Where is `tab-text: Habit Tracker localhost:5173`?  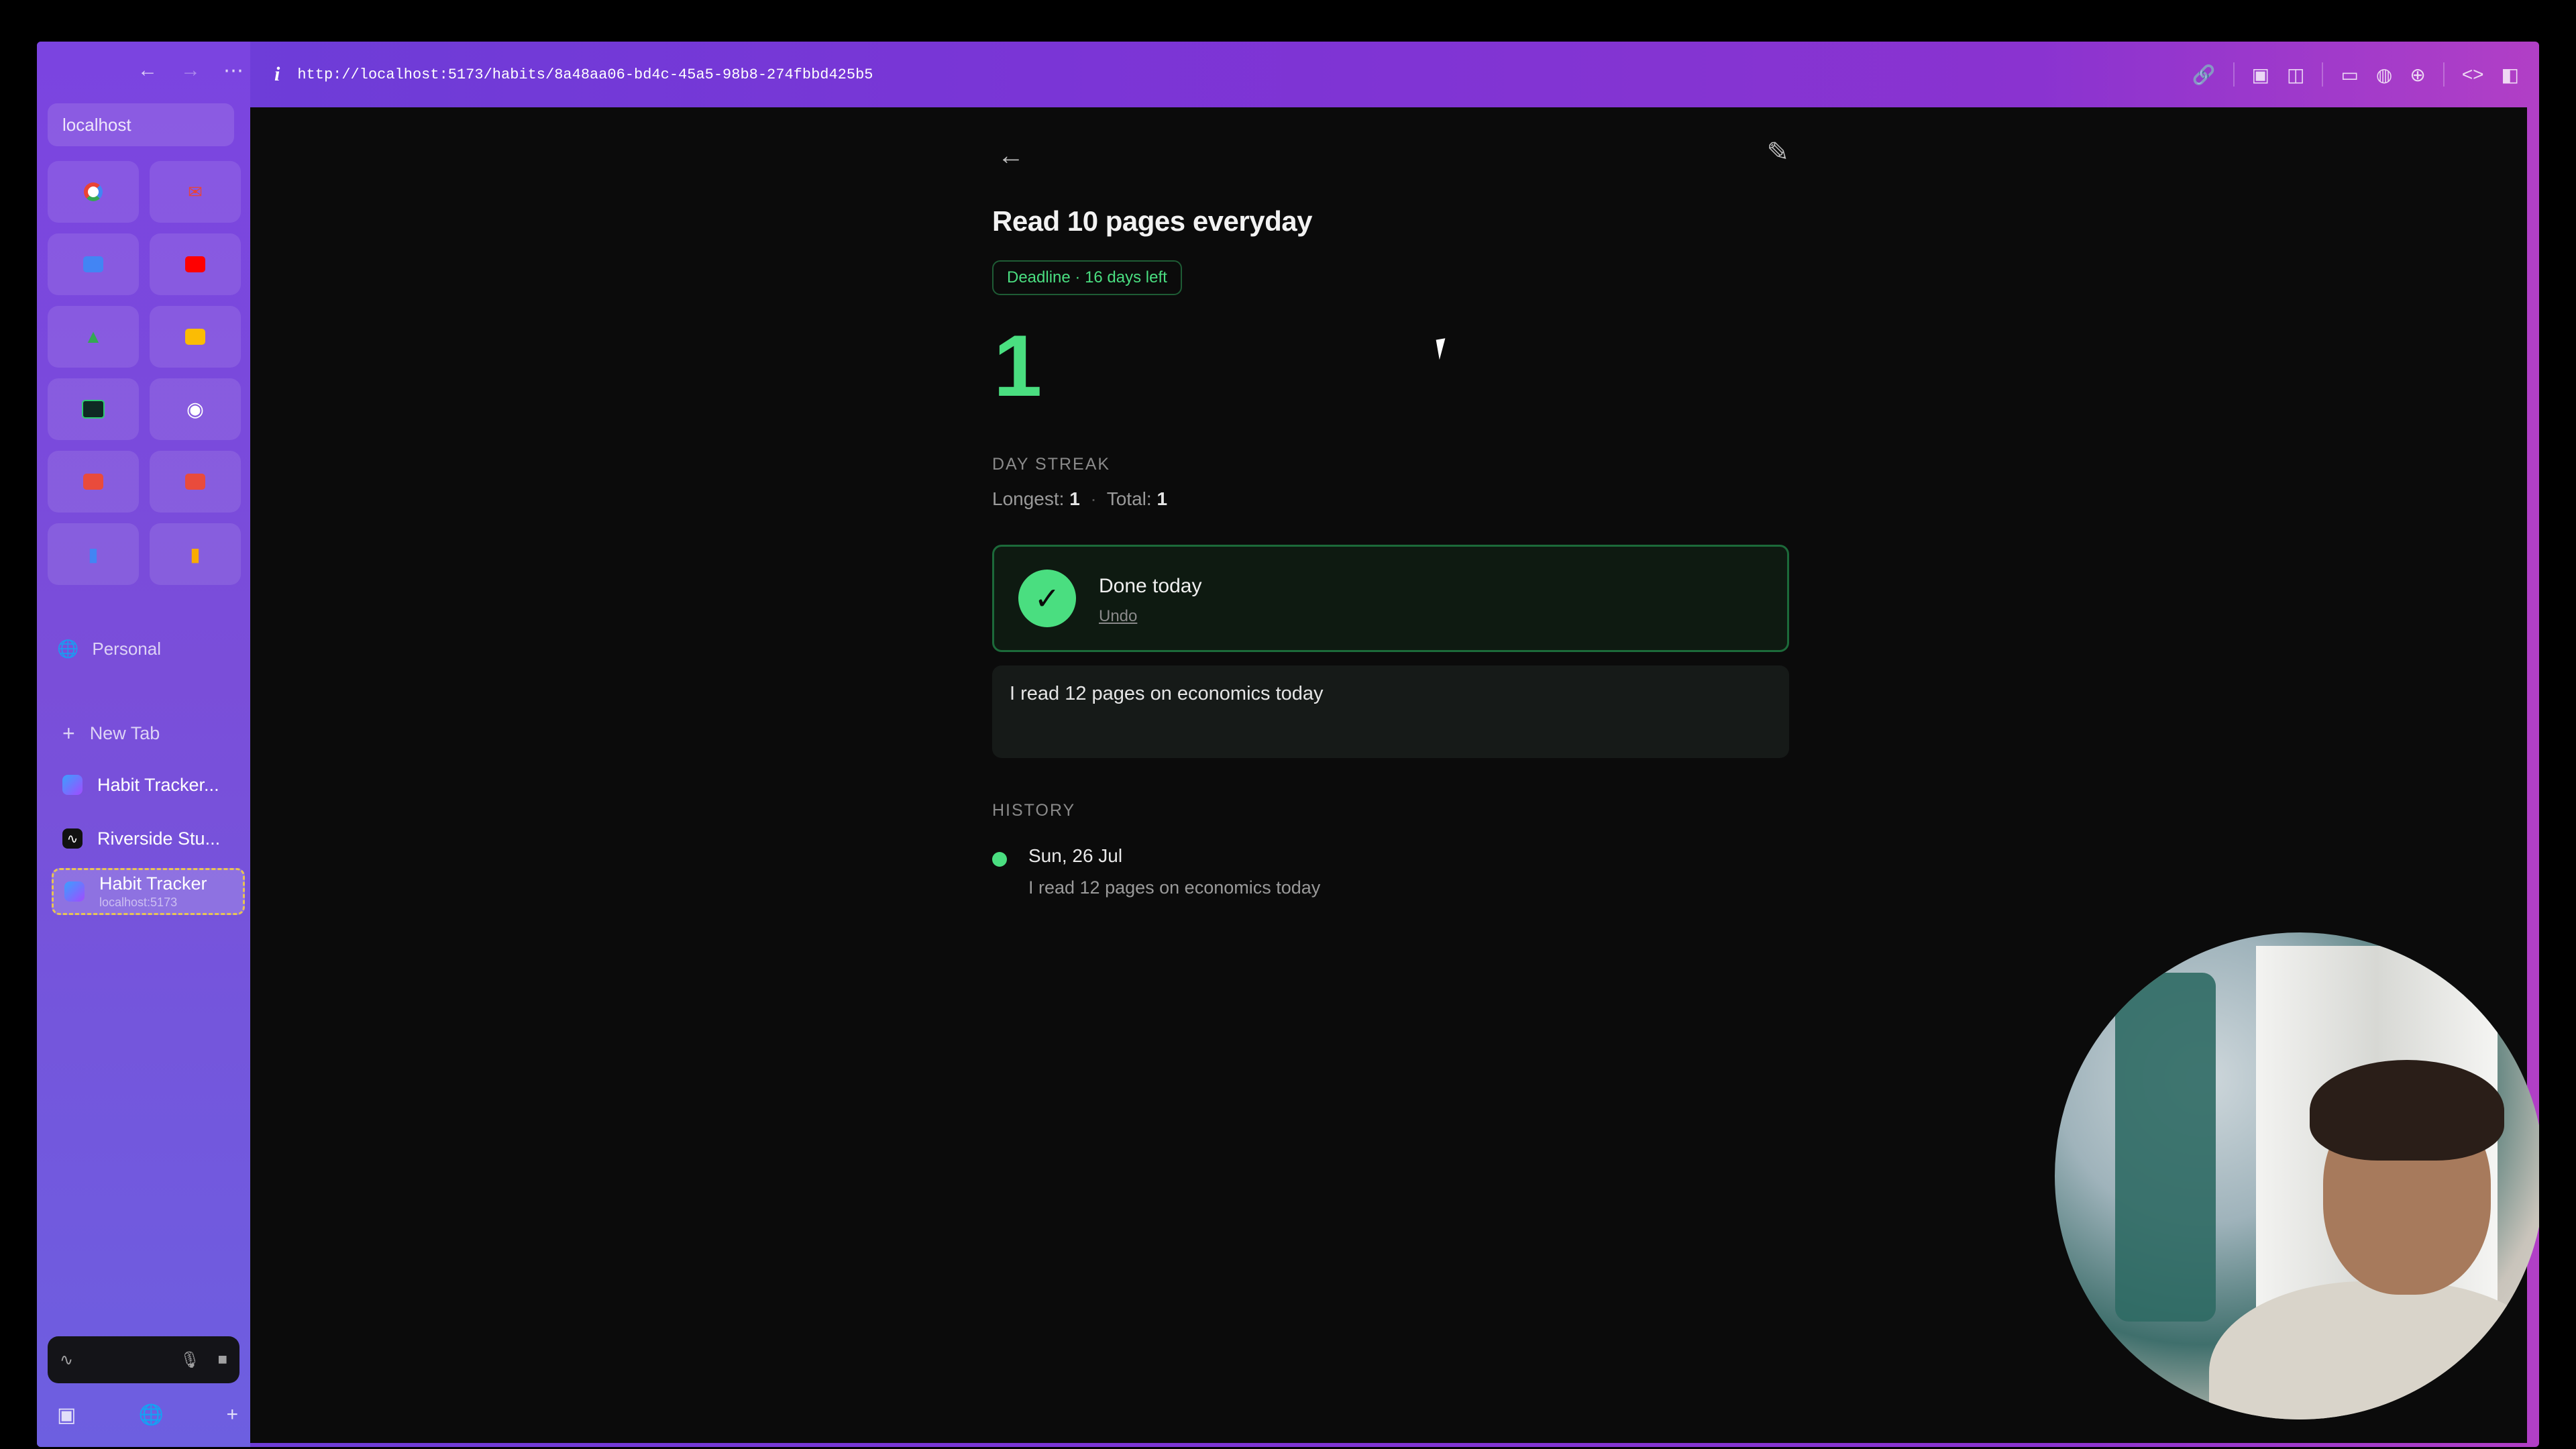 tab-text: Habit Tracker localhost:5173 is located at coordinates (153, 891).